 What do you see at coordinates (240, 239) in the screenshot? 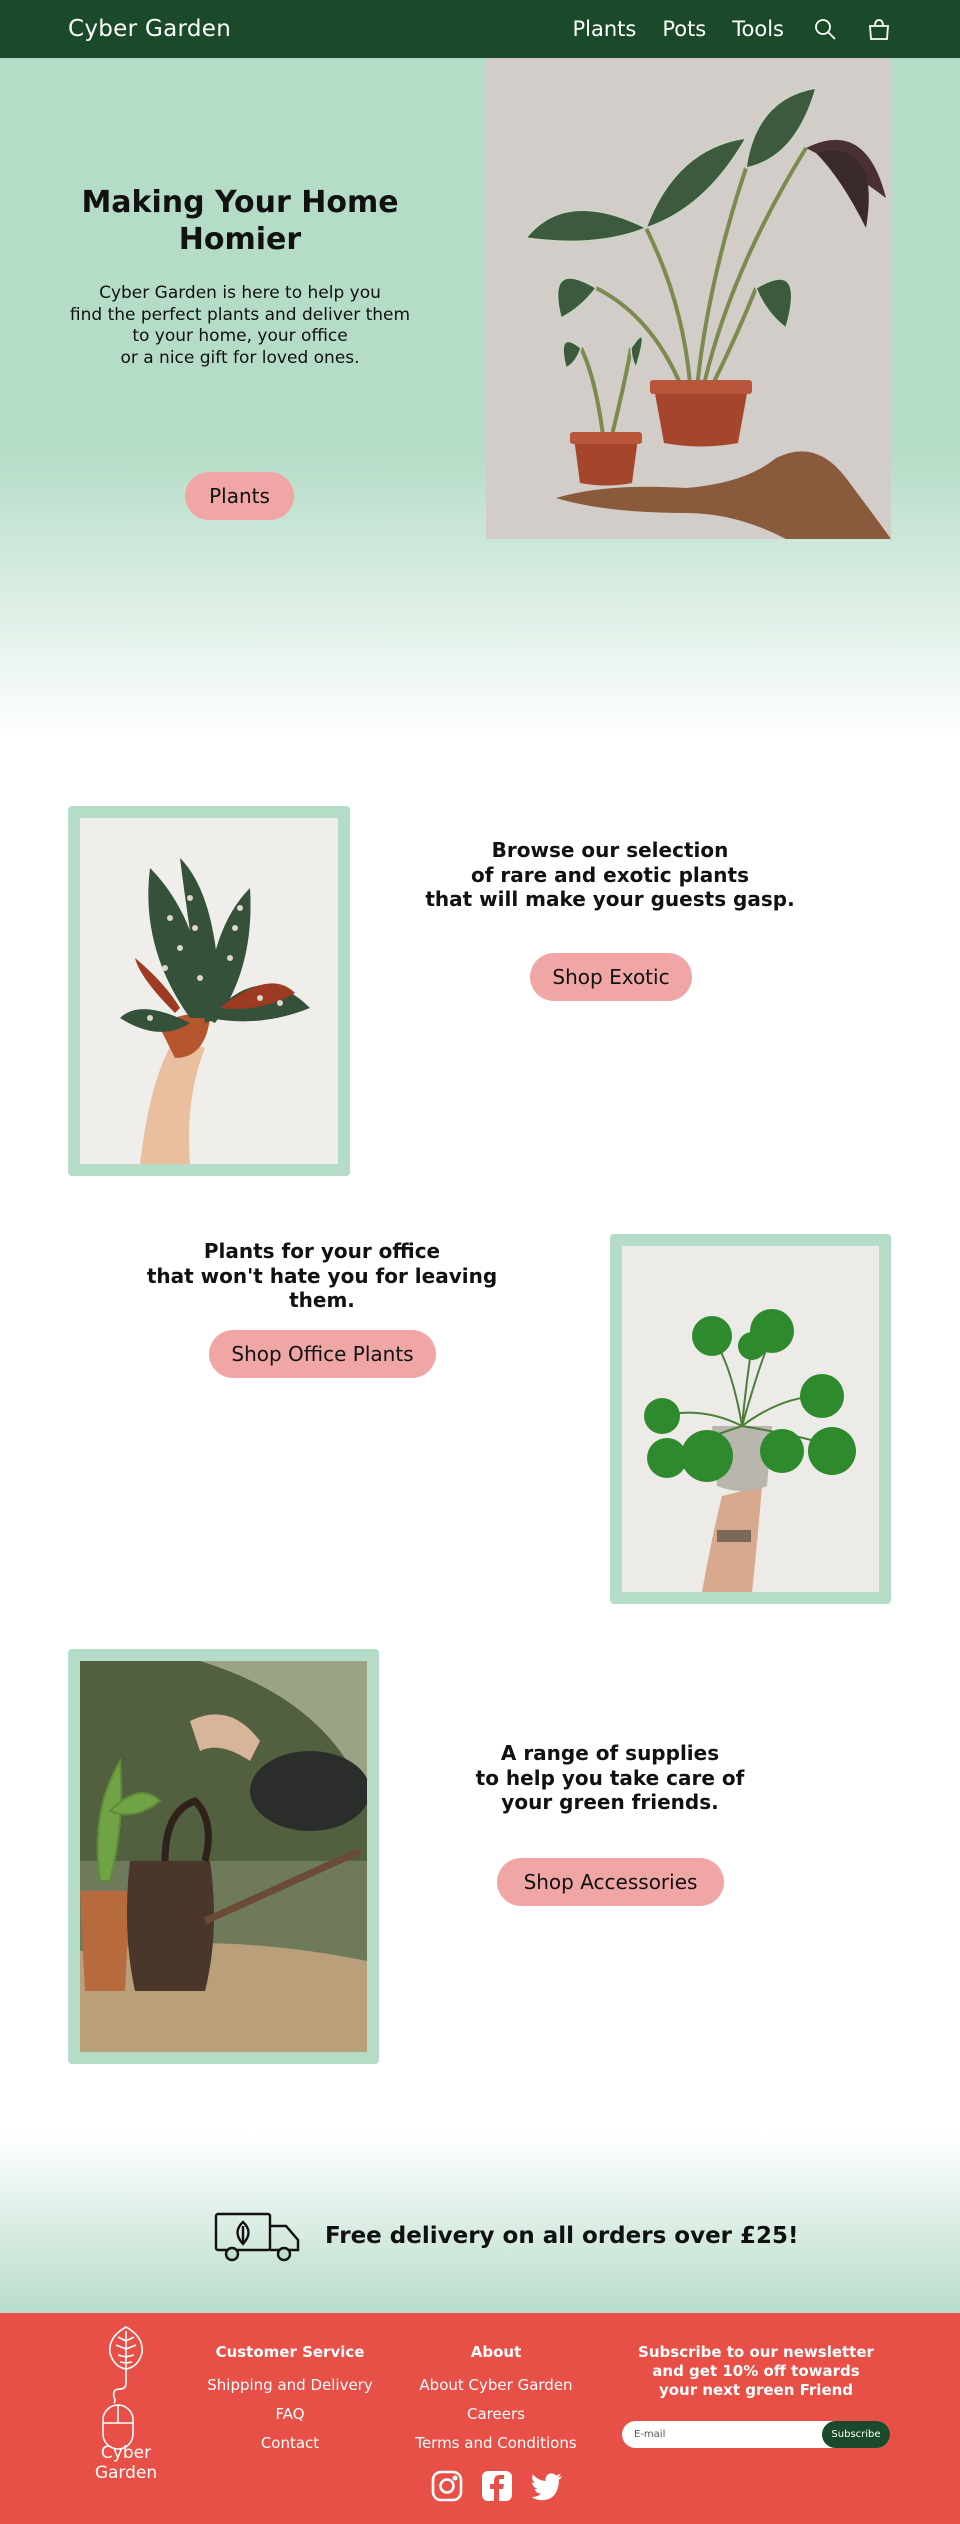
I see `hero-title-line-2: Homier` at bounding box center [240, 239].